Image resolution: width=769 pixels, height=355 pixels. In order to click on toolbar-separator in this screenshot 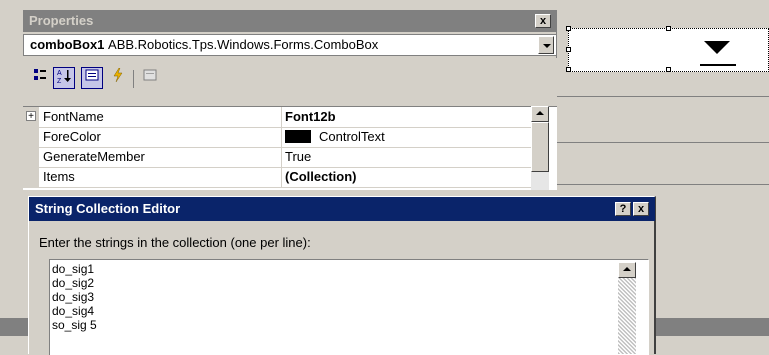, I will do `click(133, 79)`.